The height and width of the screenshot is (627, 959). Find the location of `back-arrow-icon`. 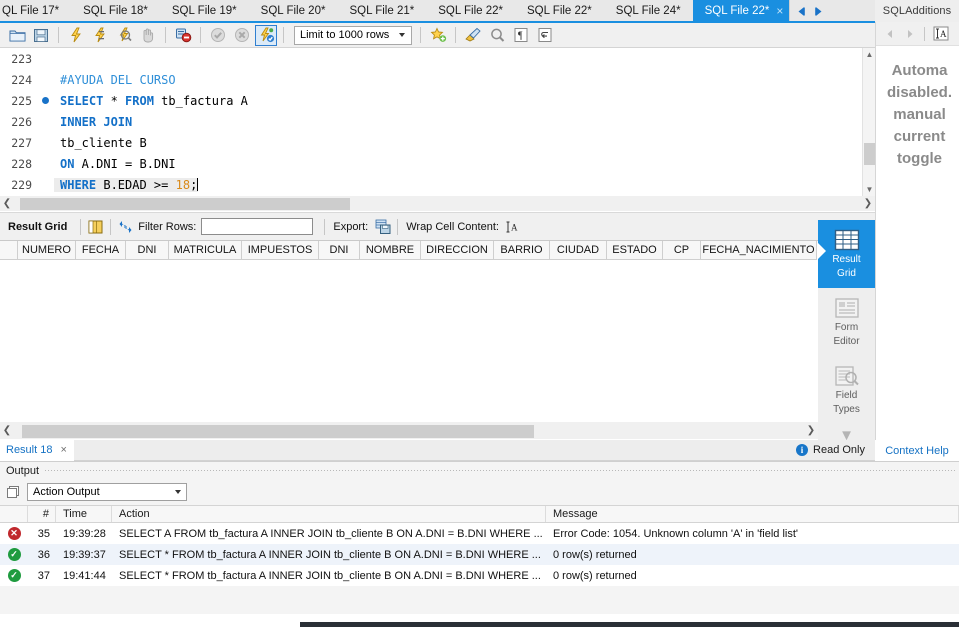

back-arrow-icon is located at coordinates (890, 34).